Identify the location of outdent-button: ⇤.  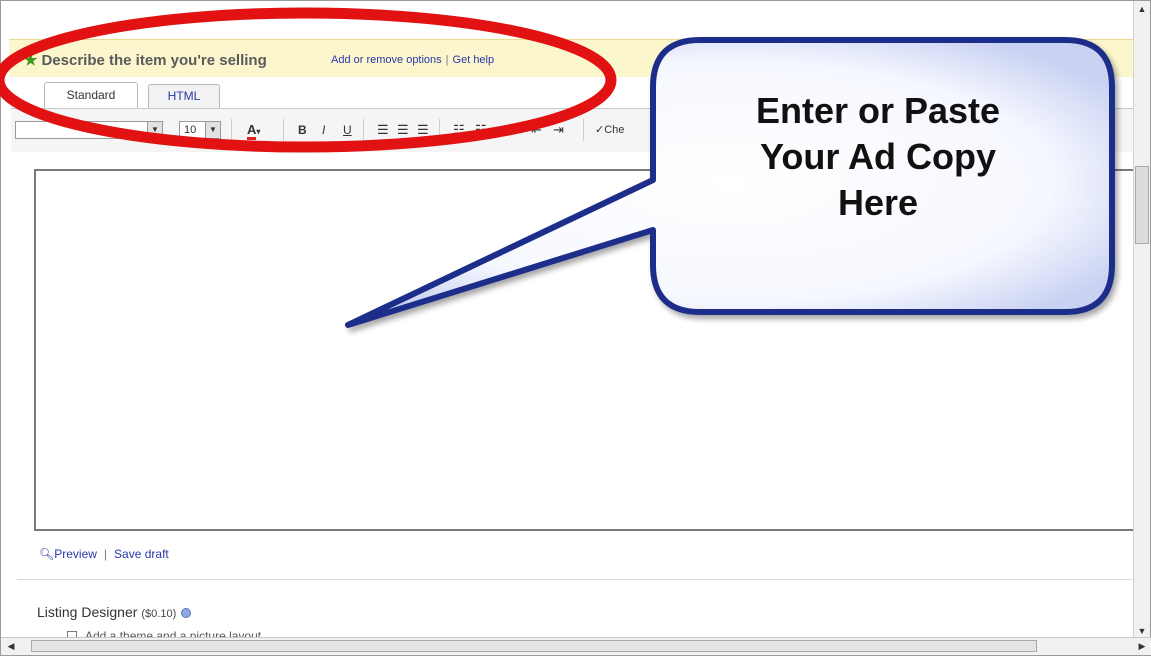
(536, 130).